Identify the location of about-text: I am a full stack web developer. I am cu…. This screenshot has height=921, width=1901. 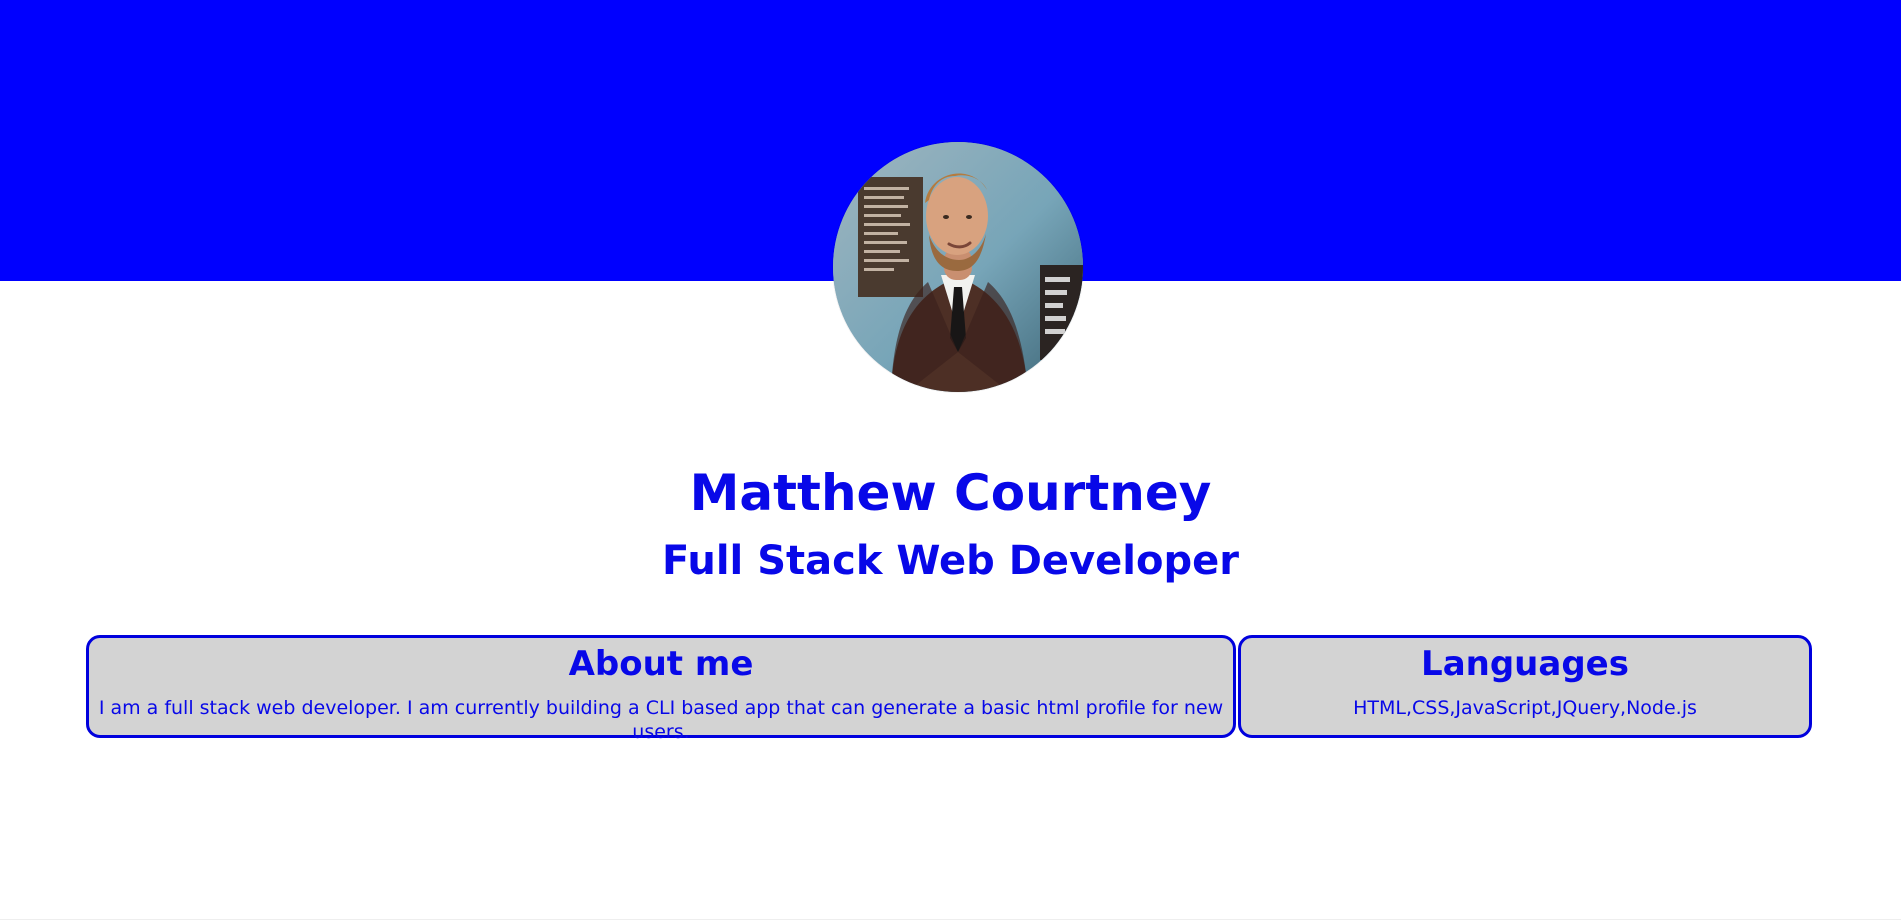
(661, 720).